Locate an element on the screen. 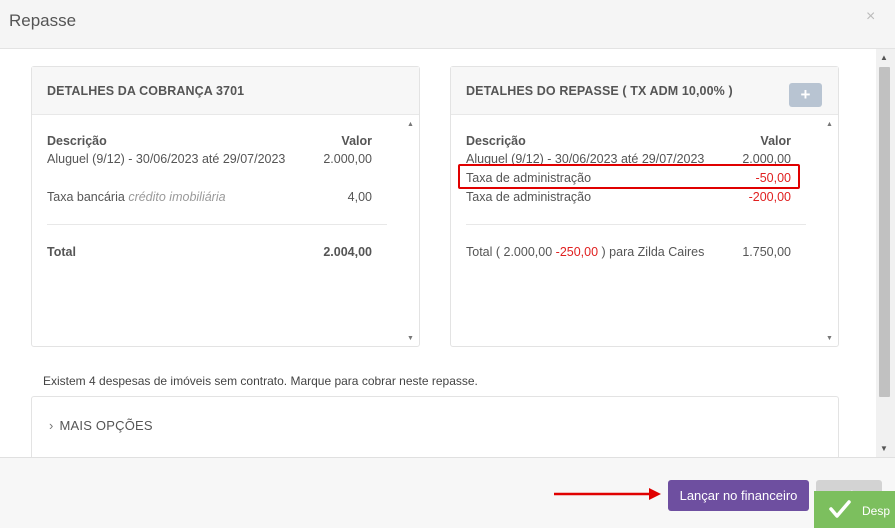 The image size is (895, 528). repasse-total-valor: 1.750,00 is located at coordinates (766, 252).